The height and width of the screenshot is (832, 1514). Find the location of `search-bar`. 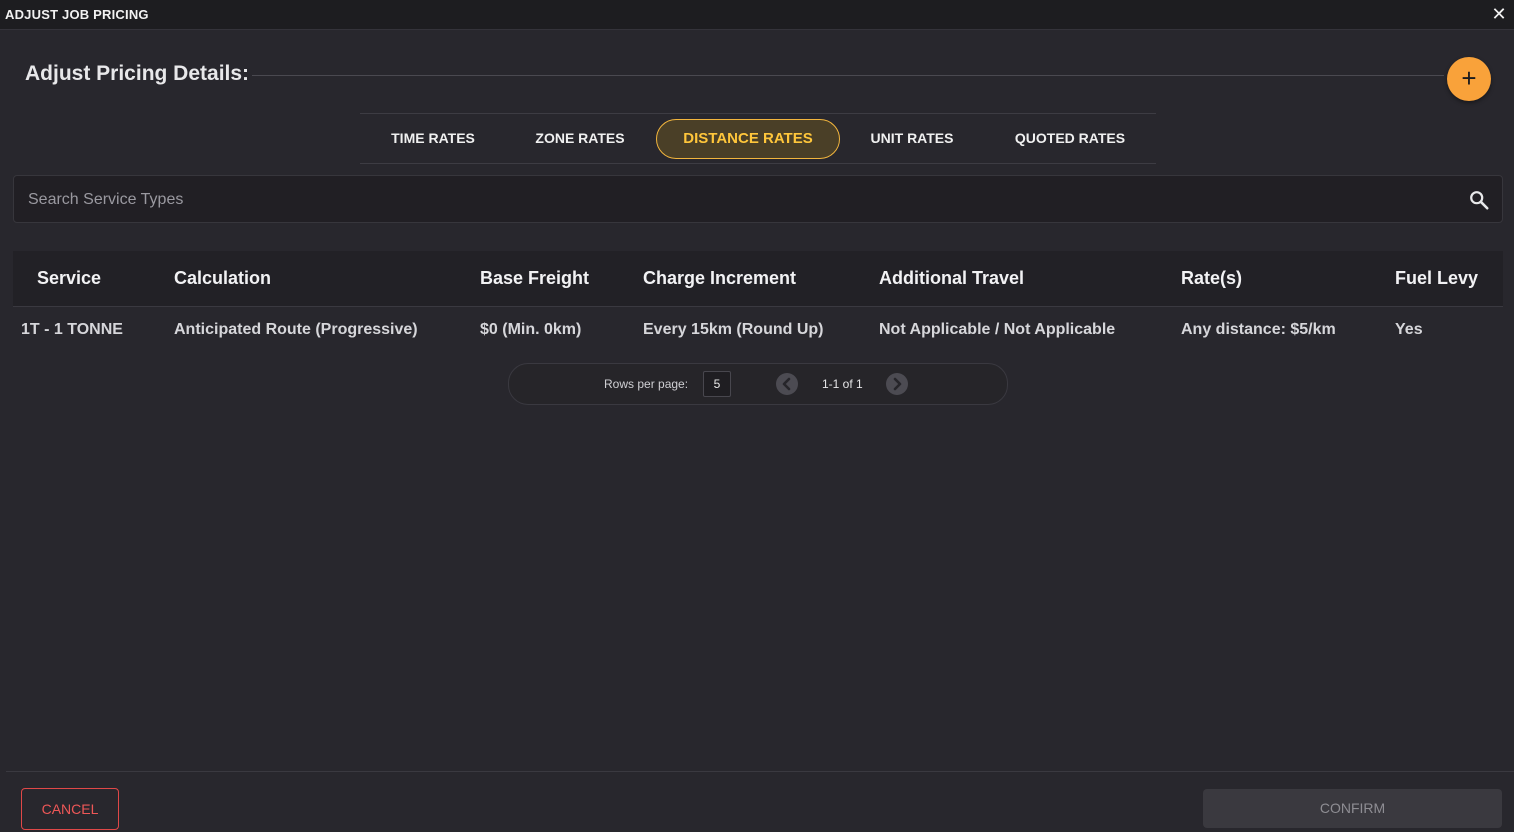

search-bar is located at coordinates (758, 199).